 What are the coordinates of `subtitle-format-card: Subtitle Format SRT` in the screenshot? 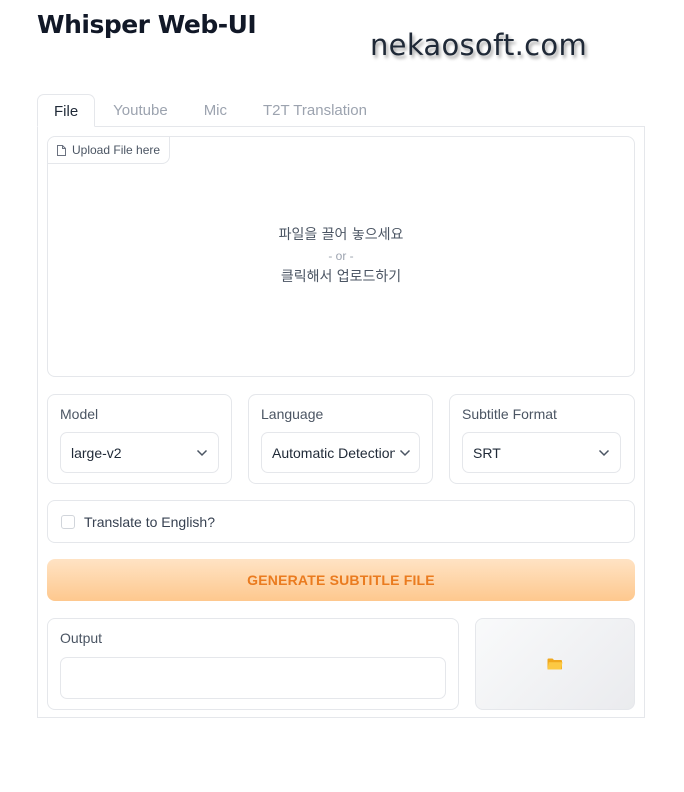 It's located at (542, 439).